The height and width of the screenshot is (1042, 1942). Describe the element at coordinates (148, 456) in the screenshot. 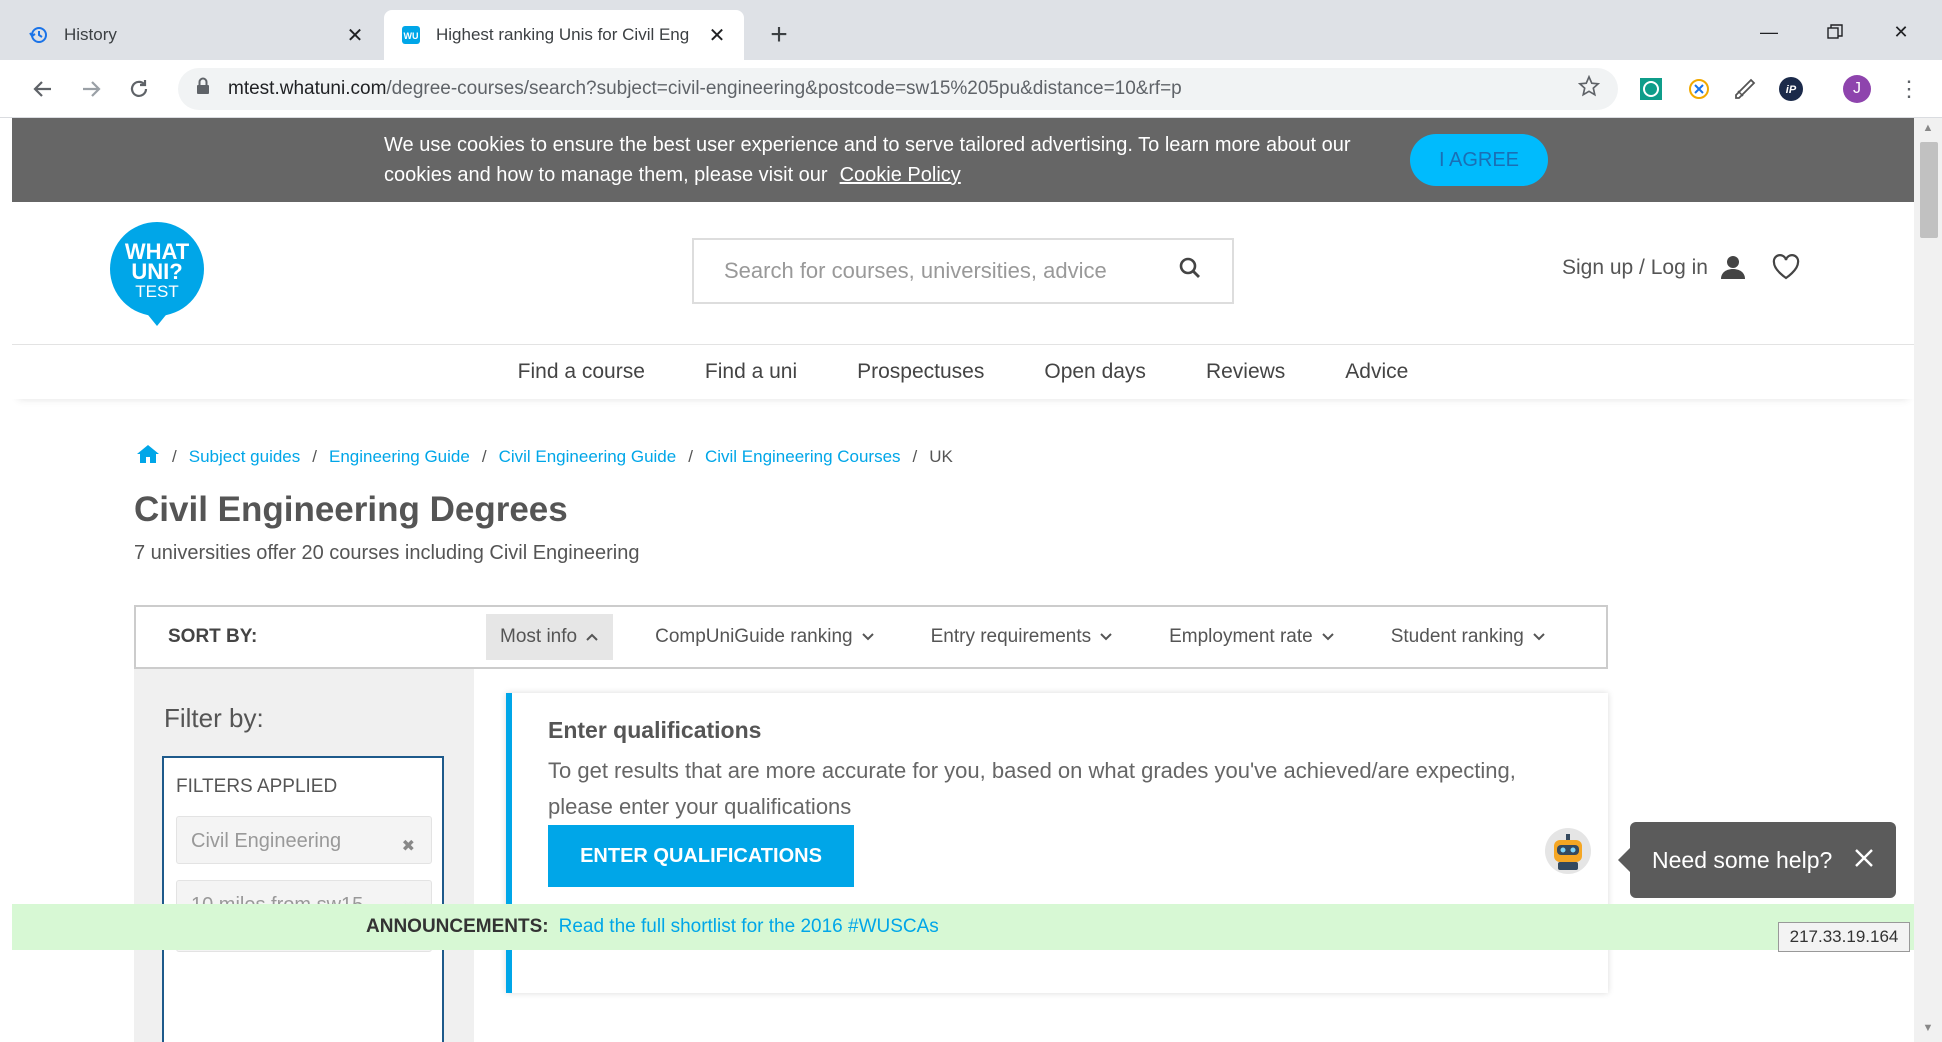

I see `home-icon` at that location.